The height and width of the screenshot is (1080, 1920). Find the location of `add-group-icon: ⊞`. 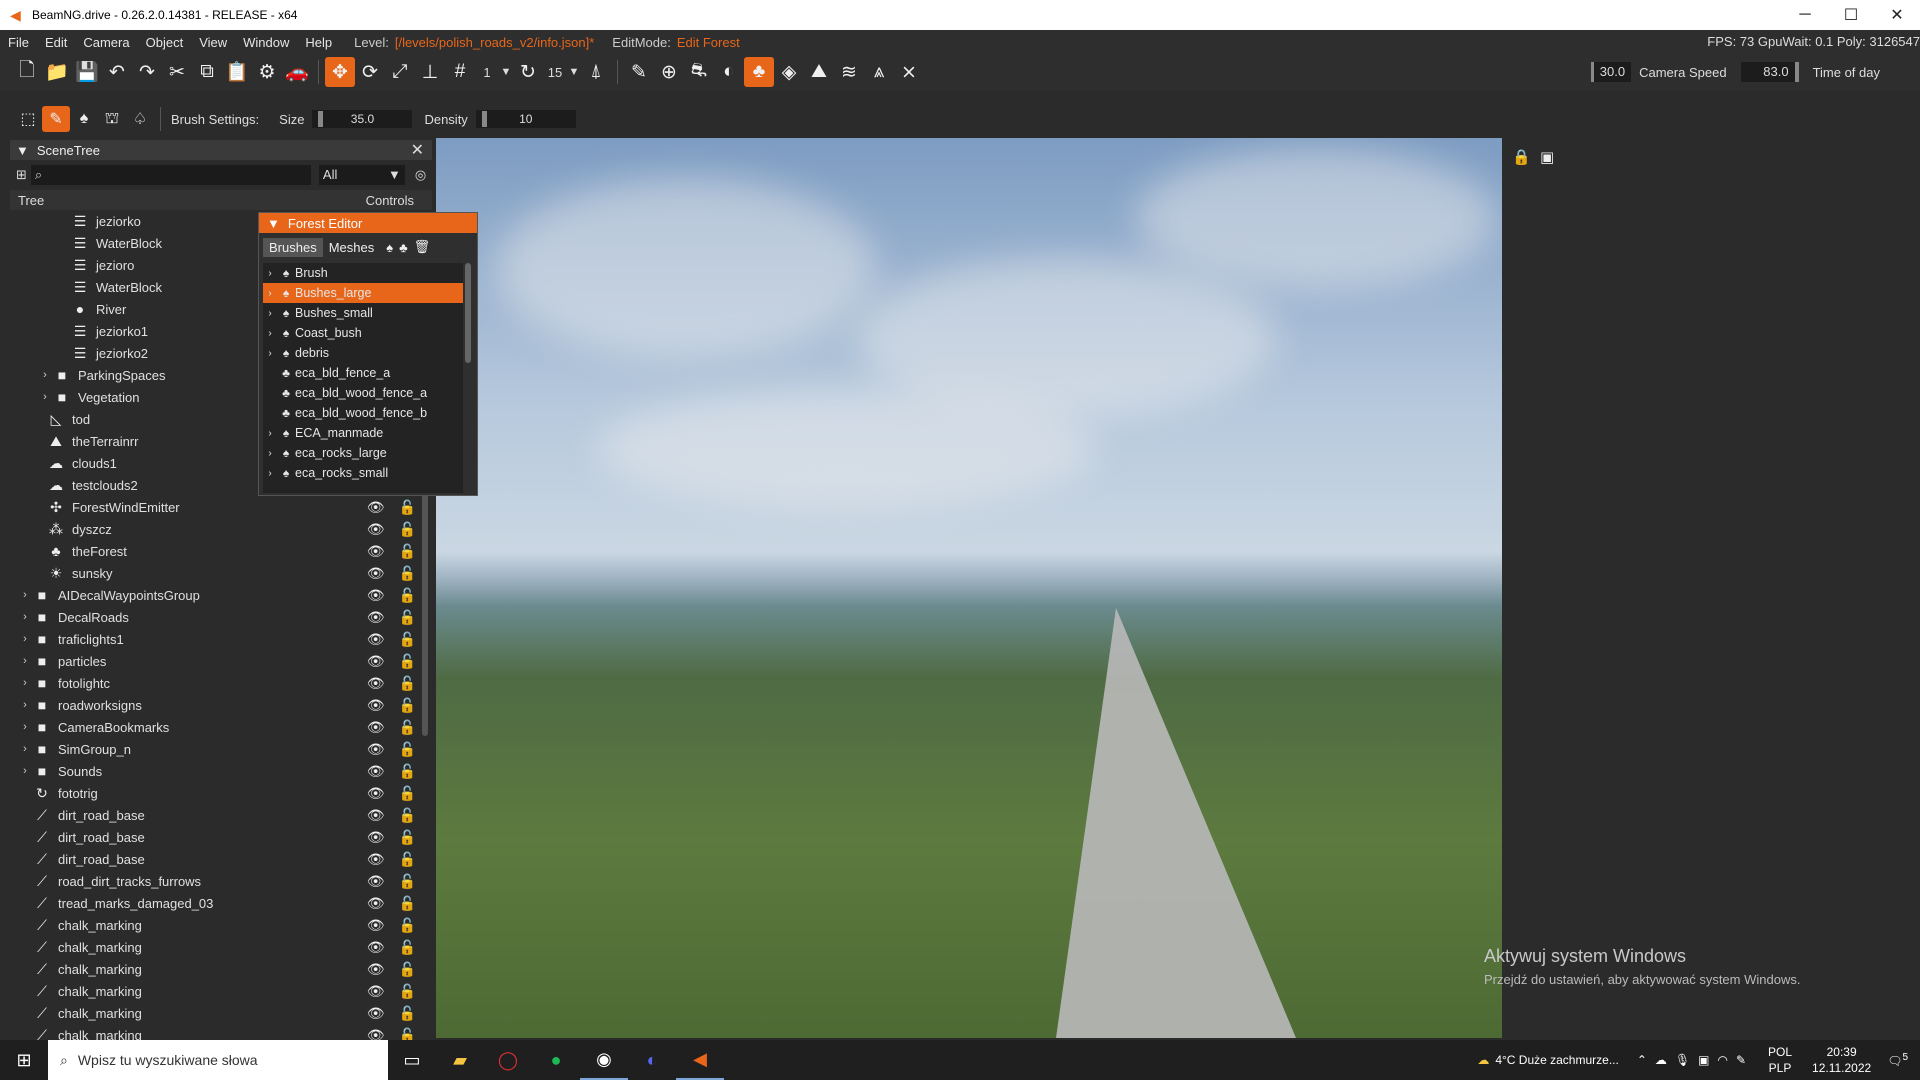

add-group-icon: ⊞ is located at coordinates (21, 175).